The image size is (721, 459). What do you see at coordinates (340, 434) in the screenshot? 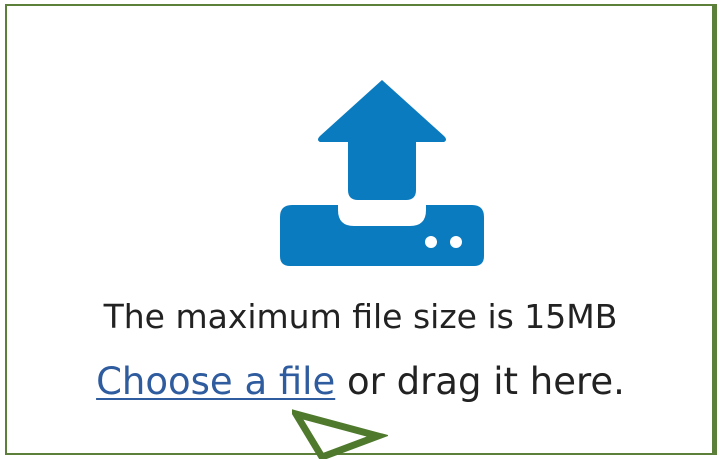
I see `arrow-cursor-icon` at bounding box center [340, 434].